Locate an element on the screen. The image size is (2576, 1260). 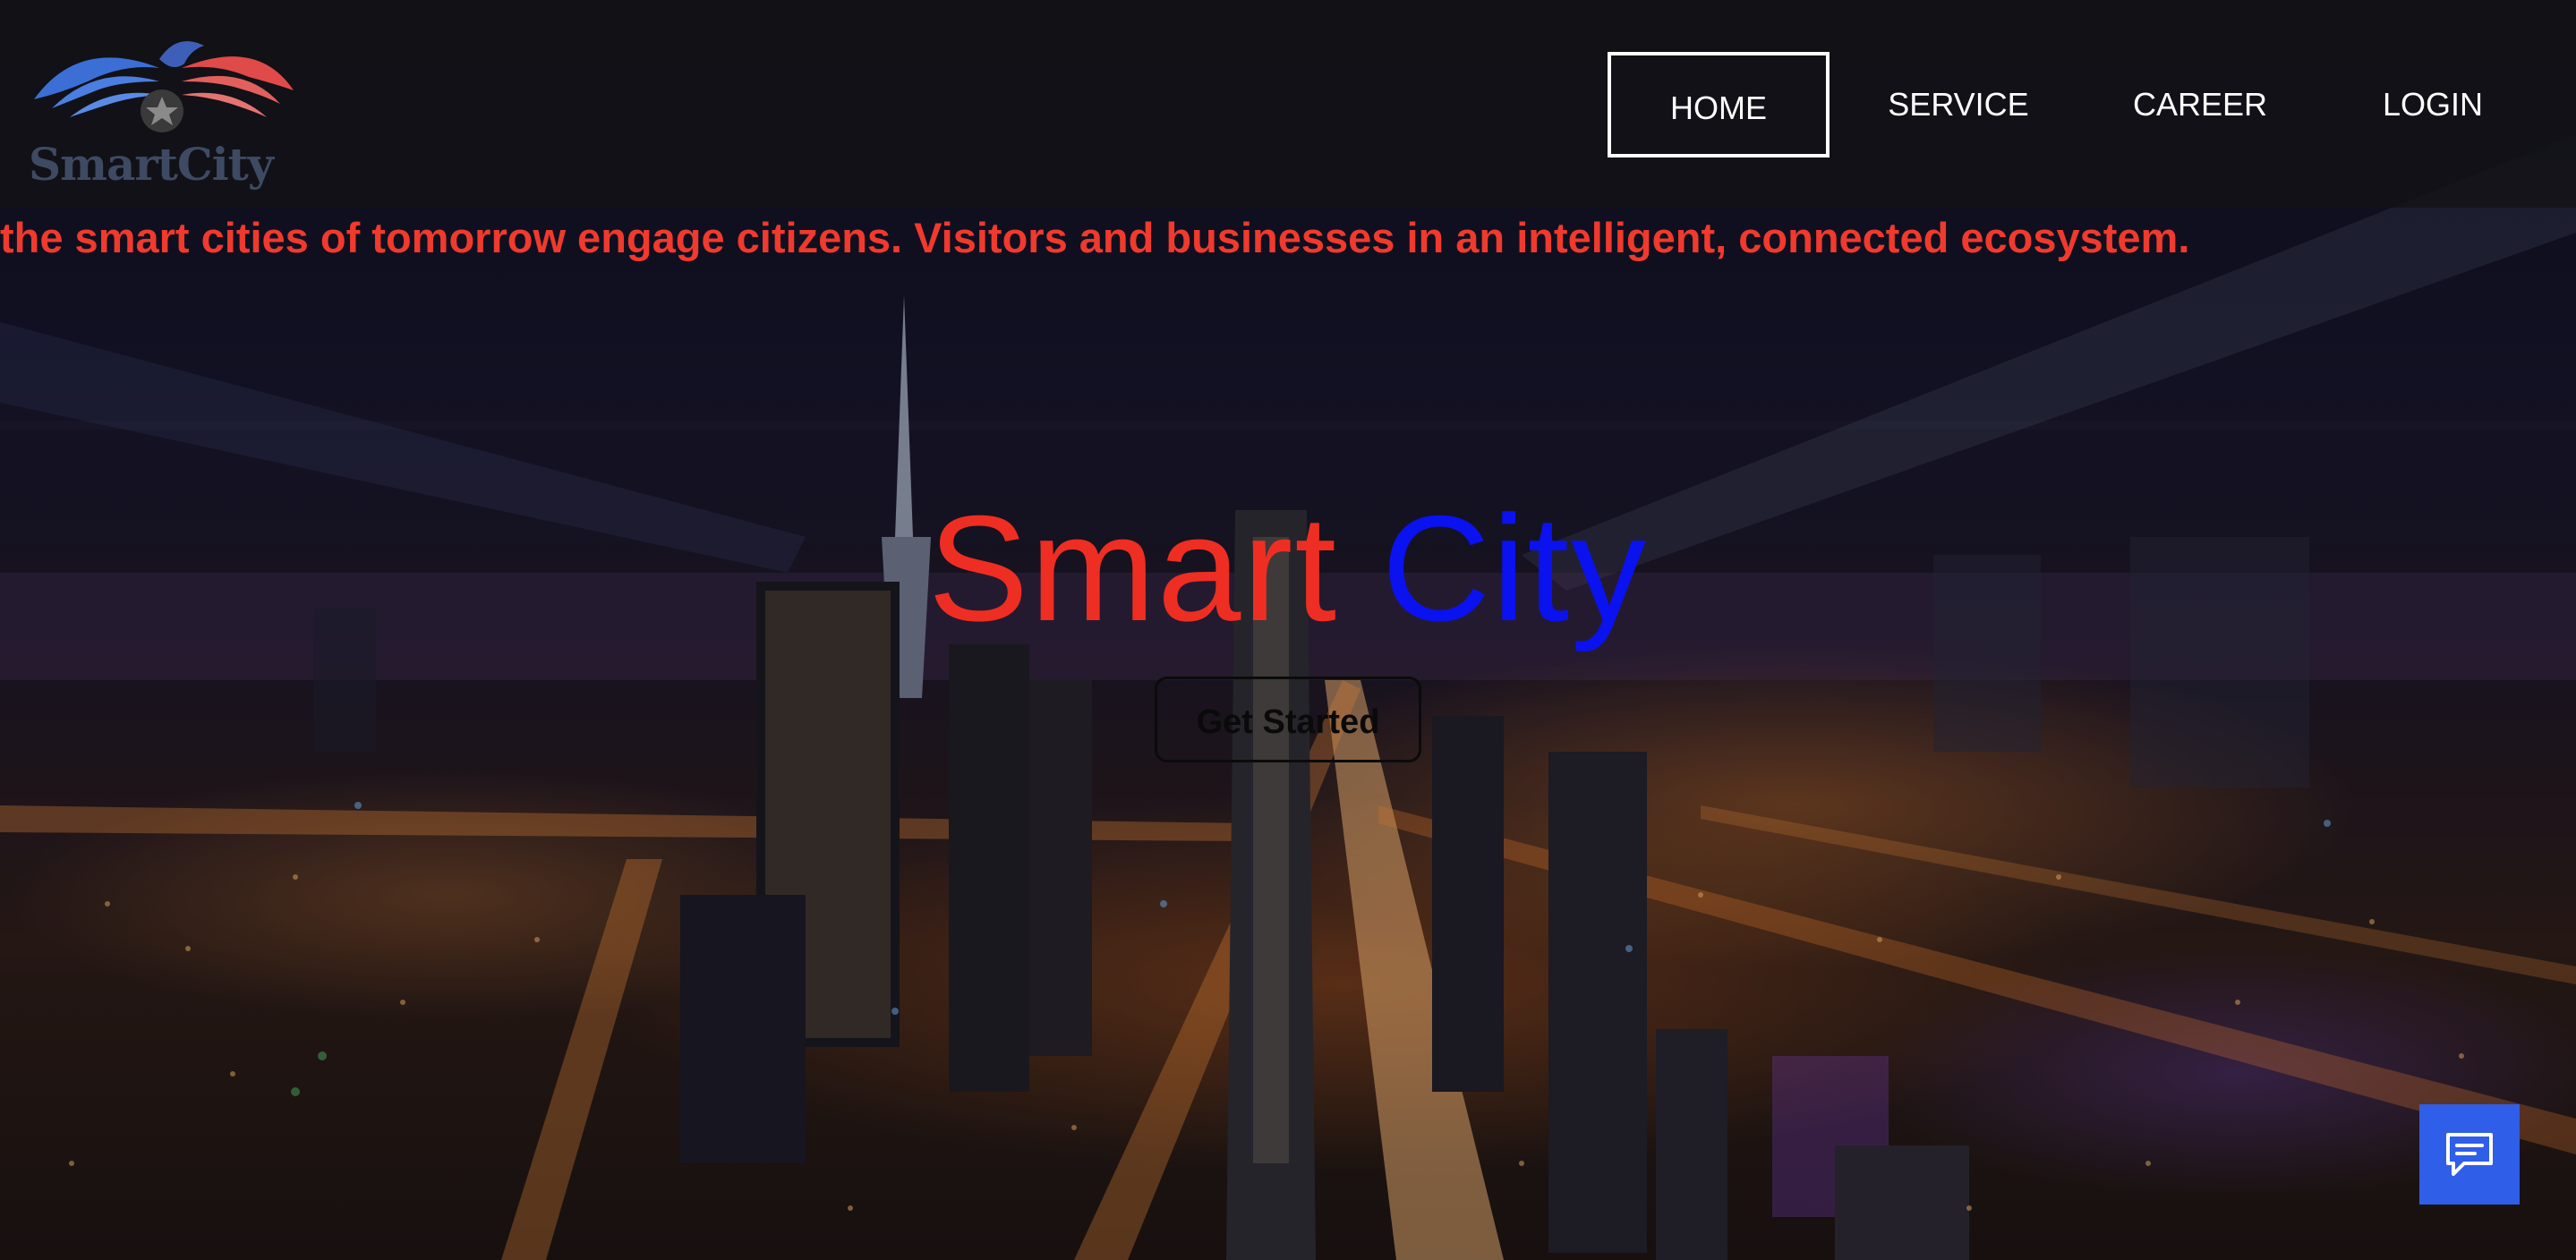
hero-title-city: City is located at coordinates (1515, 568).